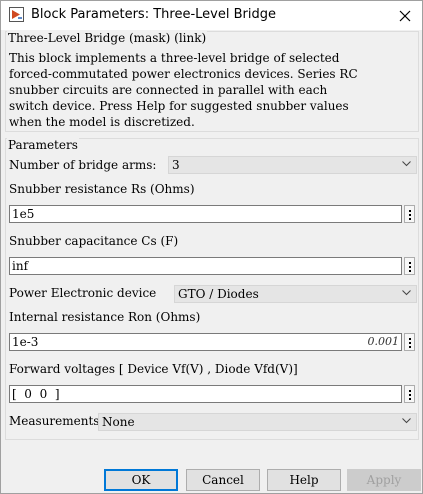 The image size is (423, 494). Describe the element at coordinates (83, 165) in the screenshot. I see `bridge-arms-label: Number of bridge arms:` at that location.